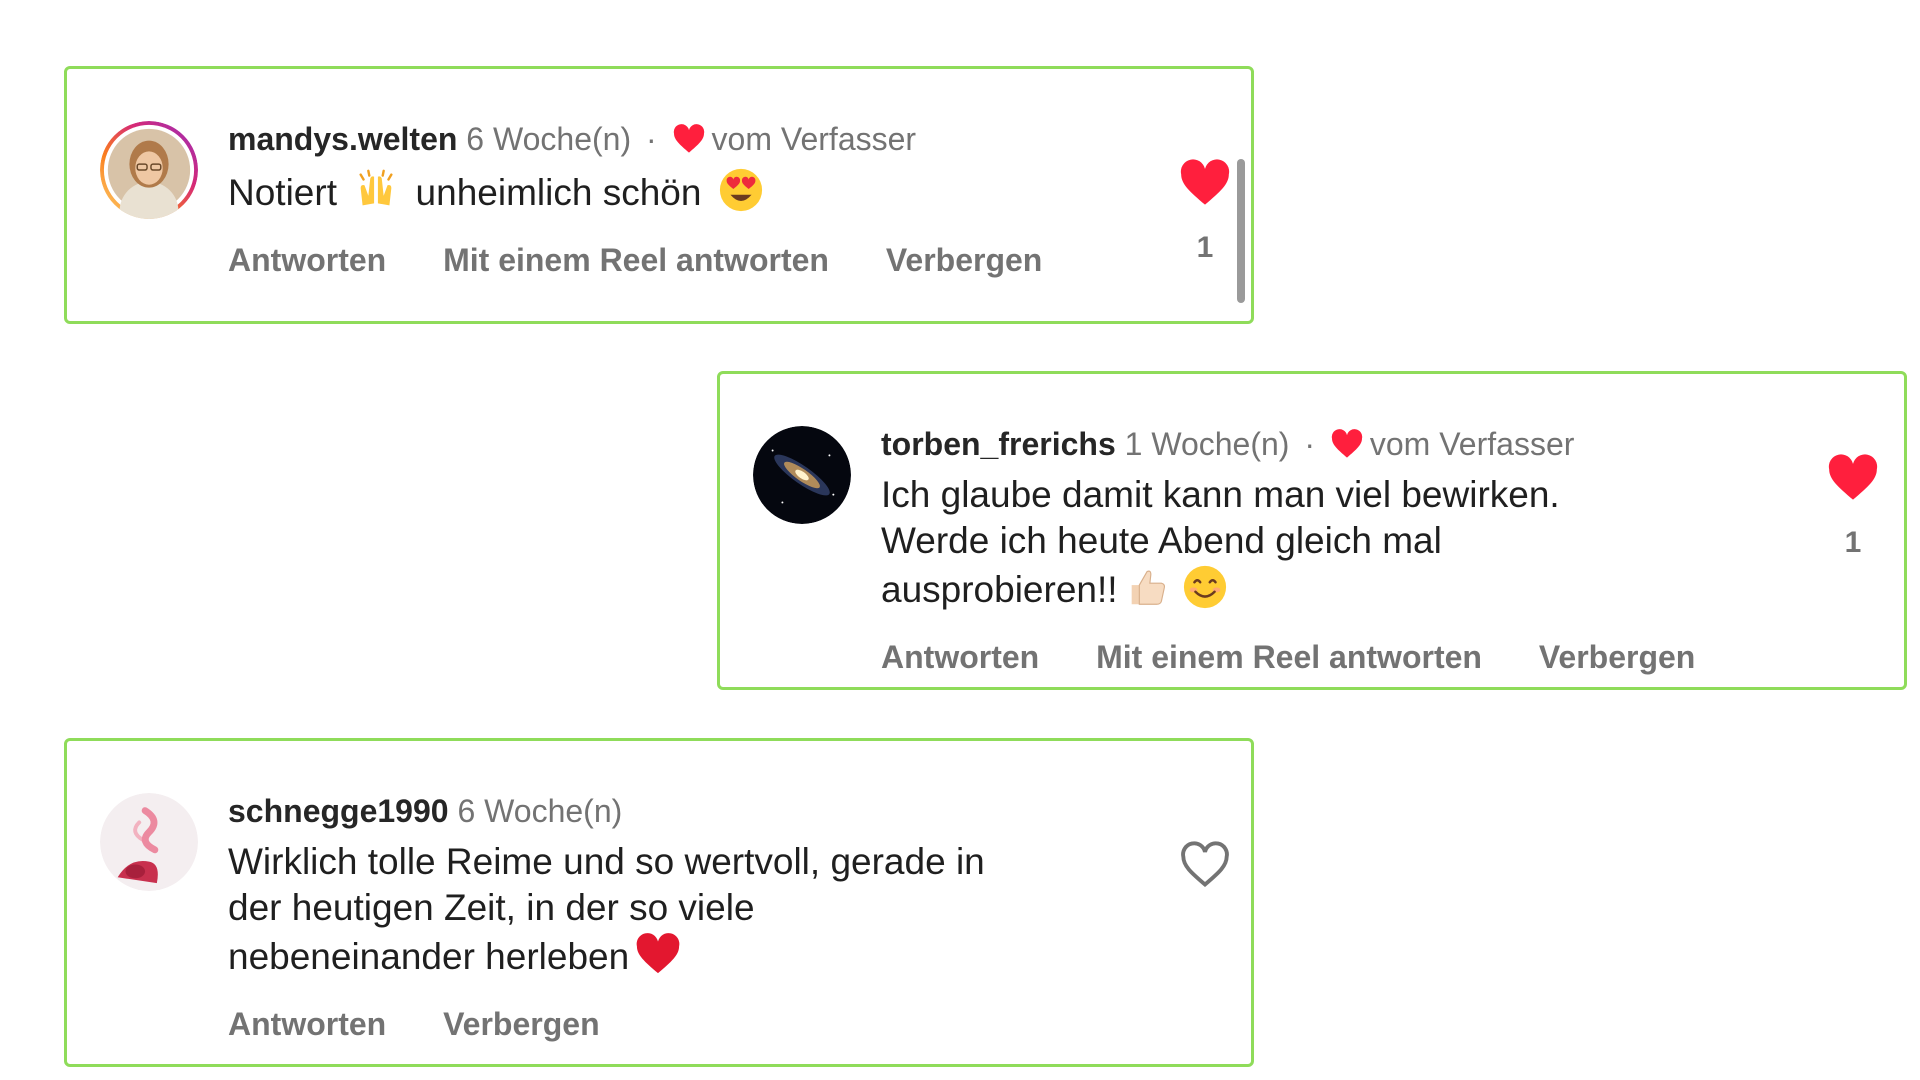  Describe the element at coordinates (668, 811) in the screenshot. I see `comment-meta: schnegge1990 6 Woche(n)` at that location.